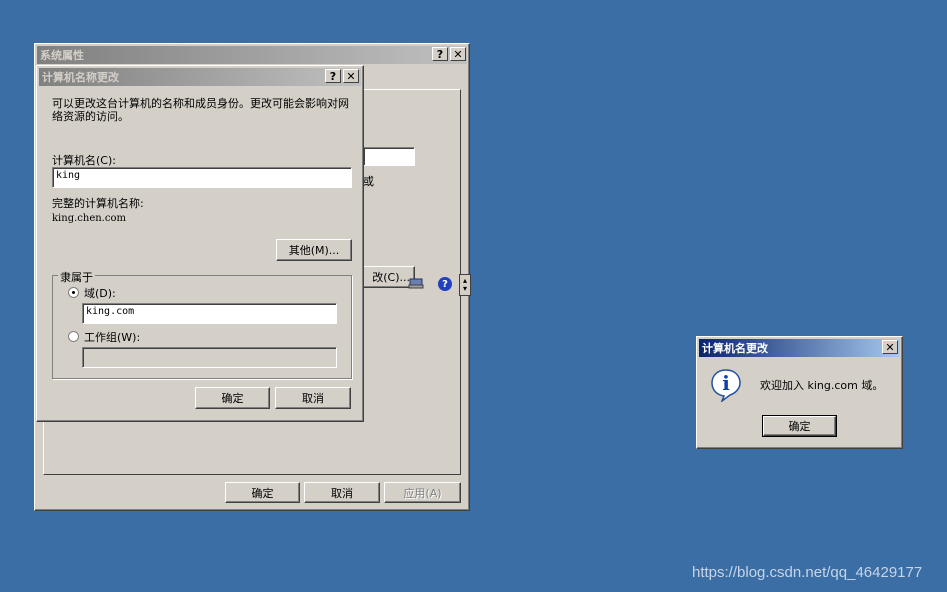  I want to click on computer-name-label: 计算机名(C):, so click(84, 160).